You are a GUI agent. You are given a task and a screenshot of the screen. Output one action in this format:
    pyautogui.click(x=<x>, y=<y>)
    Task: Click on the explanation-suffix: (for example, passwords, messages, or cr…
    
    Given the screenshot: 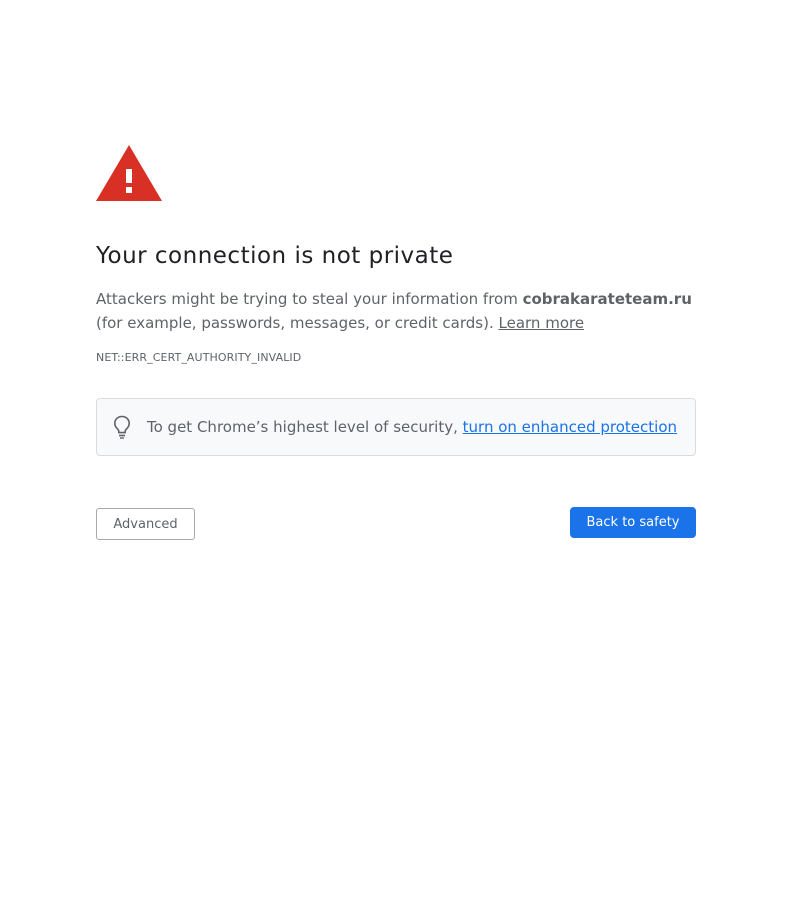 What is the action you would take?
    pyautogui.click(x=297, y=323)
    